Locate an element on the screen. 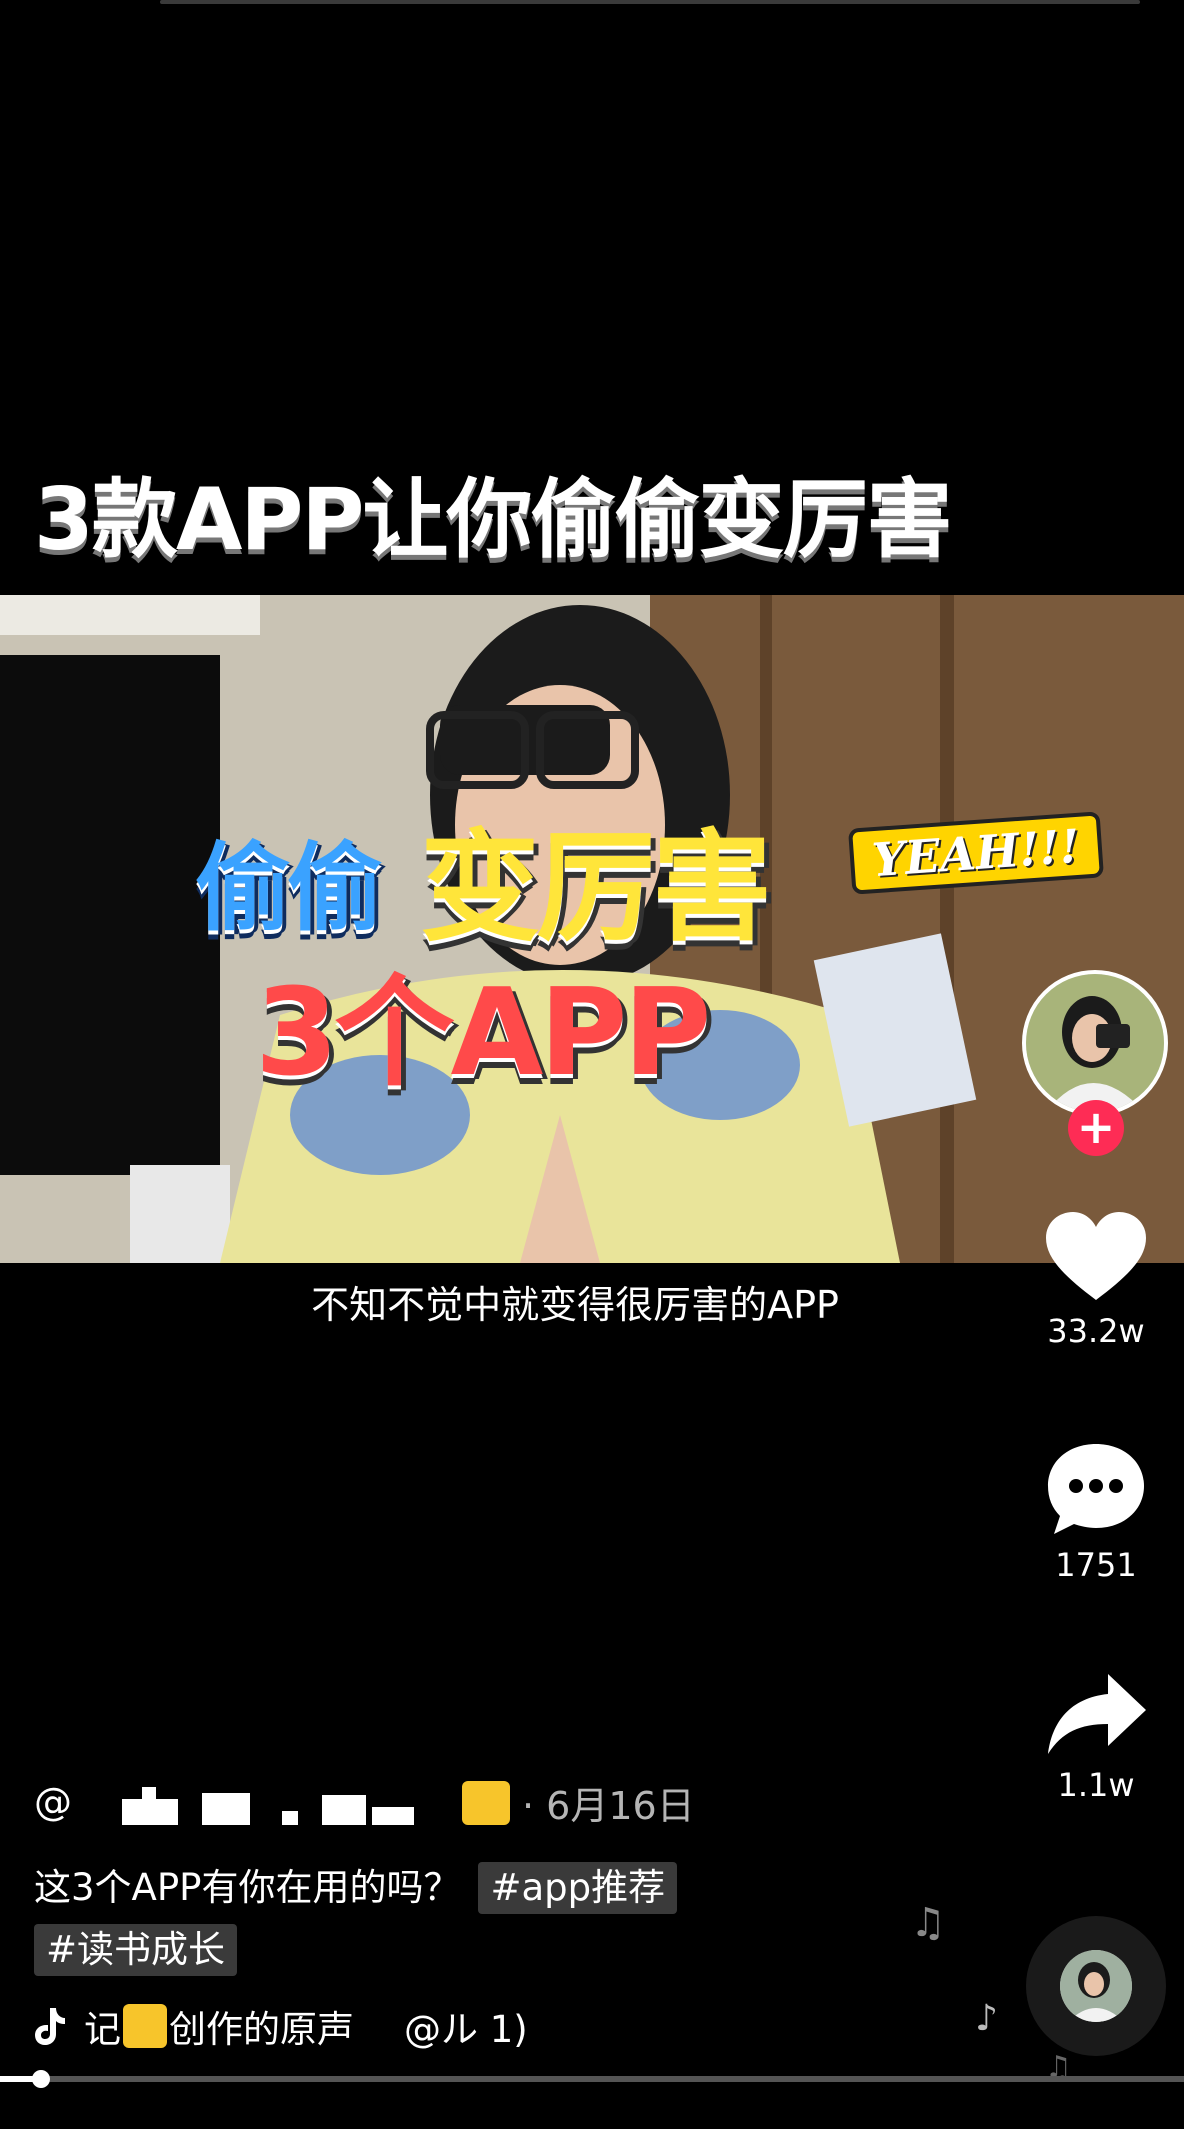  share-arrow-icon is located at coordinates (1097, 1714).